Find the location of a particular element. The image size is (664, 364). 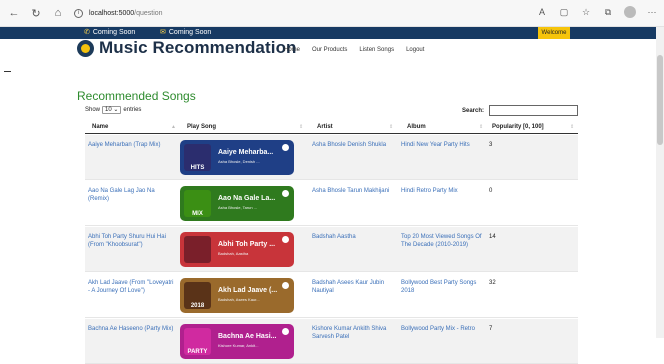

artist-link: Badshah Aastha is located at coordinates (354, 237).